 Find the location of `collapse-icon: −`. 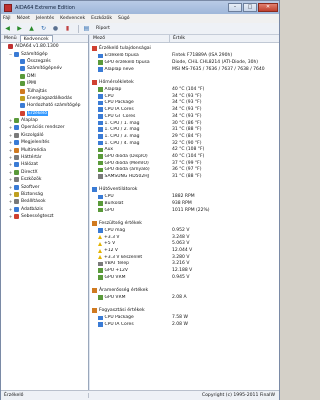

collapse-icon: − is located at coordinates (10, 54).